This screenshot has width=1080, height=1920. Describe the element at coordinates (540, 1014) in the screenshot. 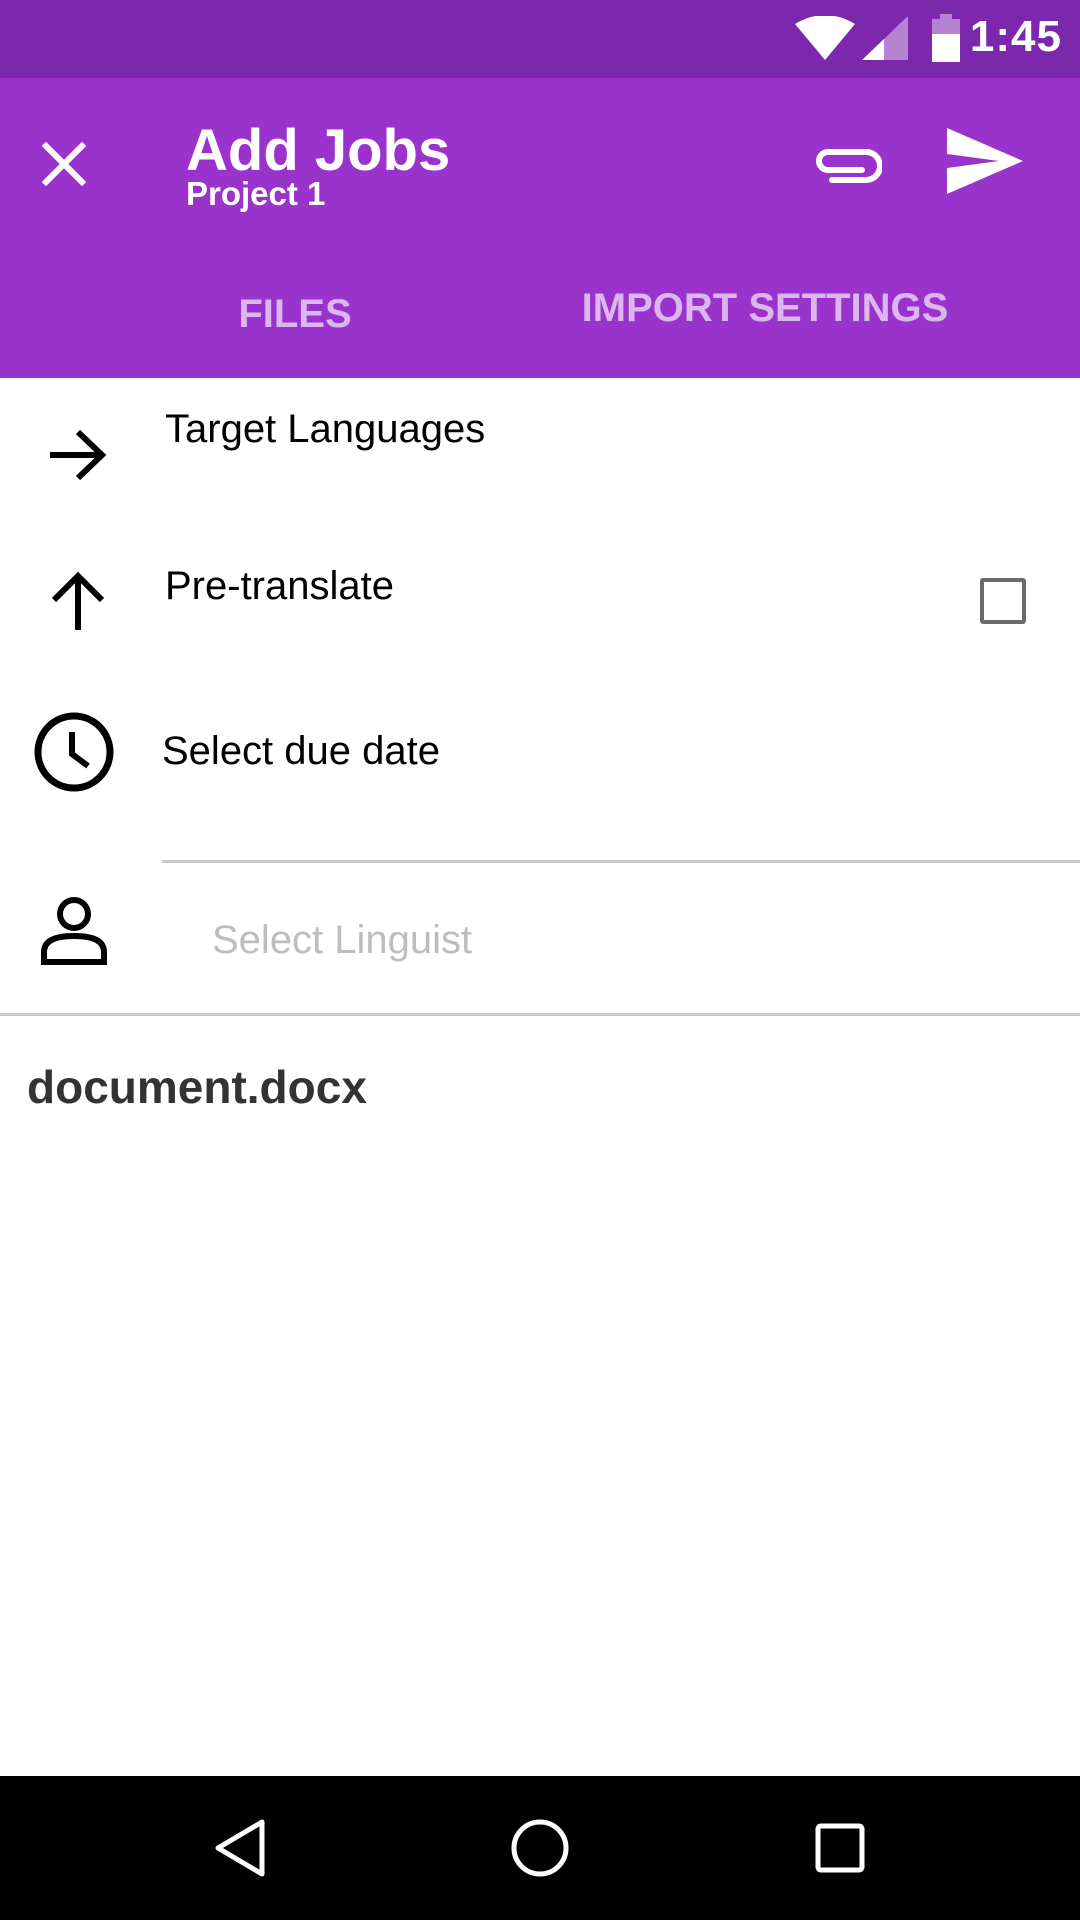

I see `form-divider` at that location.